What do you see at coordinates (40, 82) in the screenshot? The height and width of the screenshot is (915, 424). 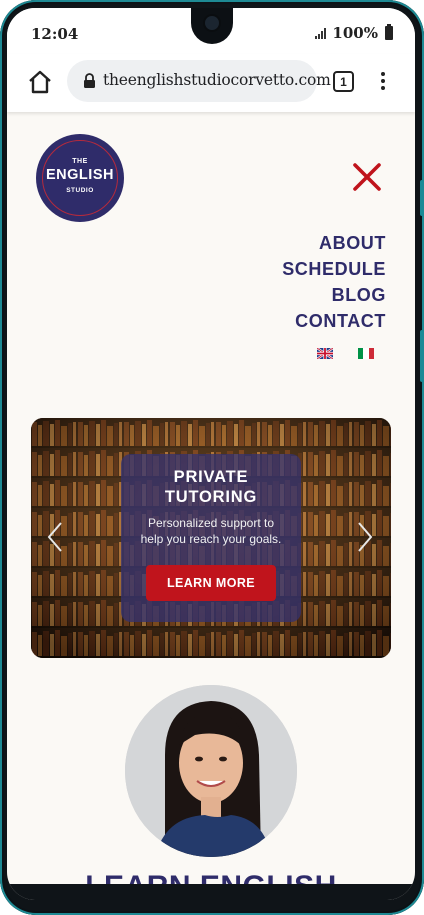 I see `home-icon` at bounding box center [40, 82].